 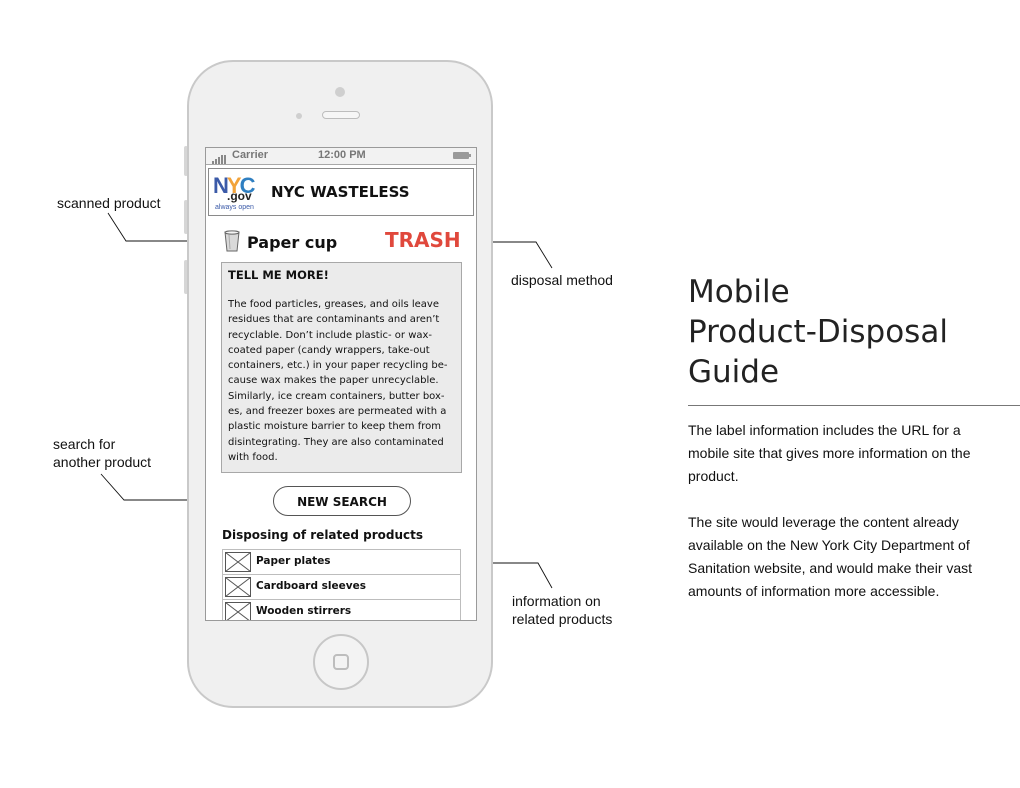 What do you see at coordinates (562, 280) in the screenshot?
I see `annotation-disposal-method: disposal method` at bounding box center [562, 280].